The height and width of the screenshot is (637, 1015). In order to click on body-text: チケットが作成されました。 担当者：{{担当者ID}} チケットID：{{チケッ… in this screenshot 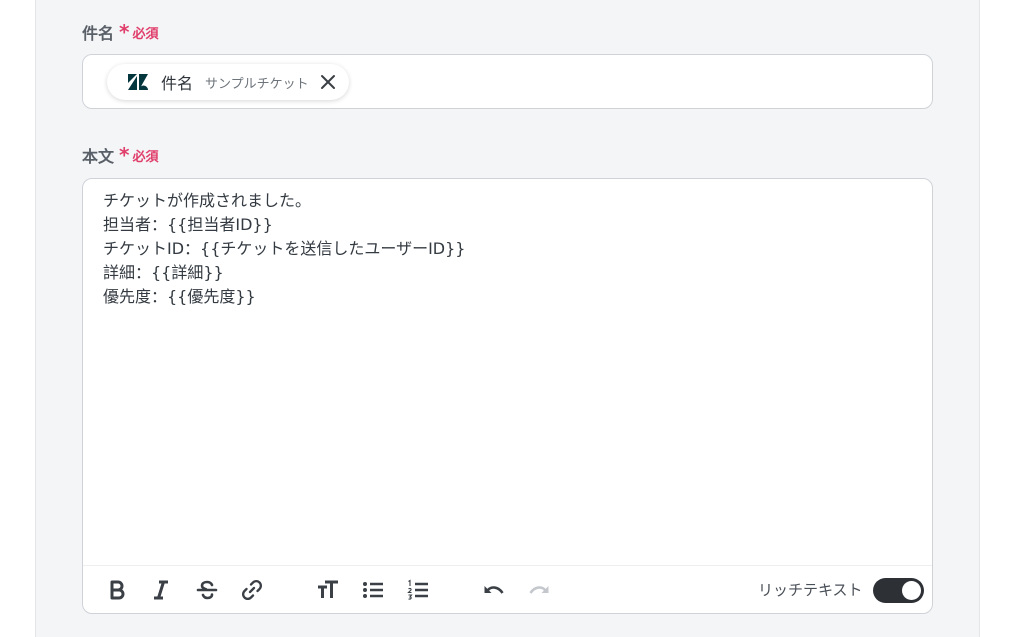, I will do `click(503, 249)`.